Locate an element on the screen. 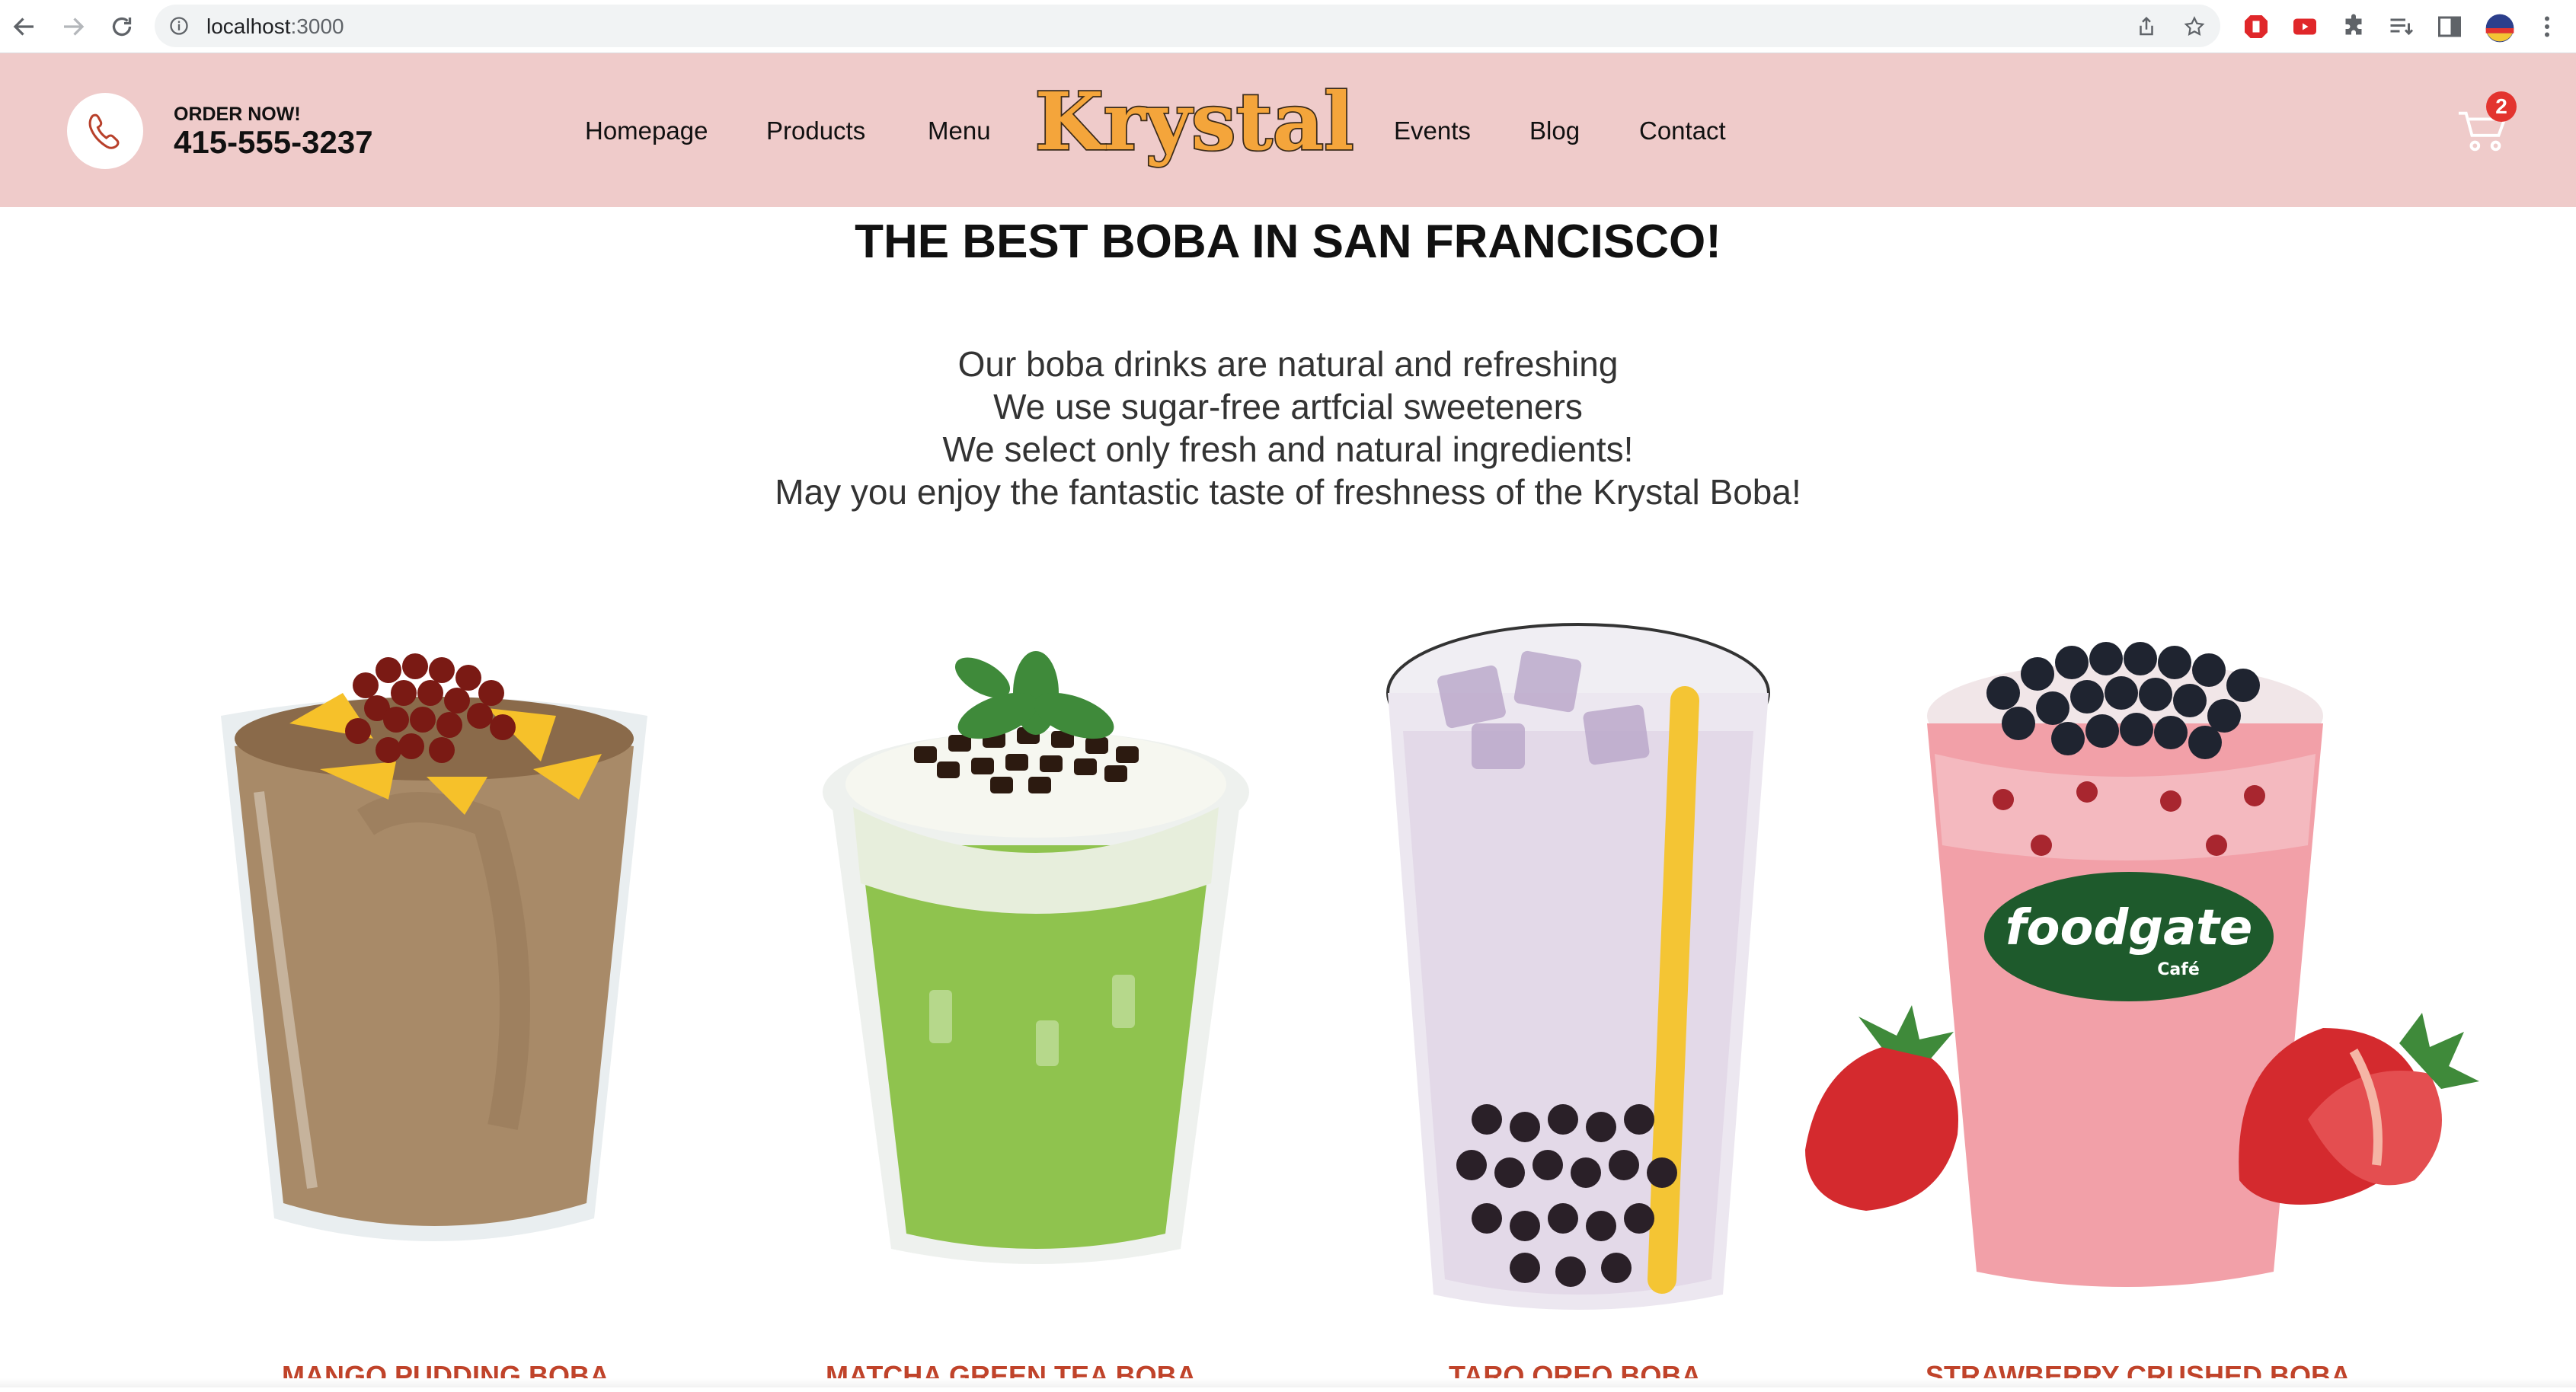  back-icon is located at coordinates (24, 26).